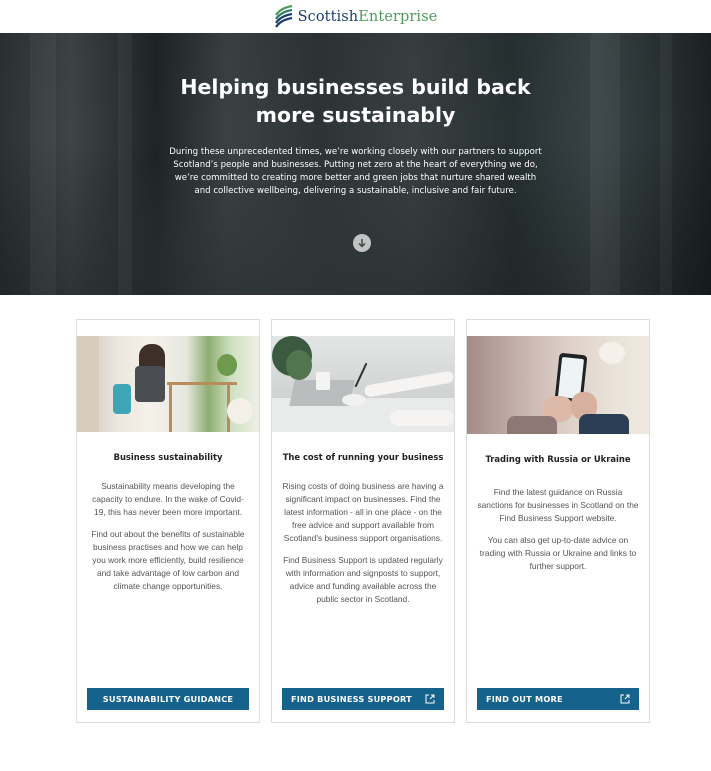 The height and width of the screenshot is (771, 711). I want to click on button-label: SUSTAINABILITY GUIDANCE, so click(168, 699).